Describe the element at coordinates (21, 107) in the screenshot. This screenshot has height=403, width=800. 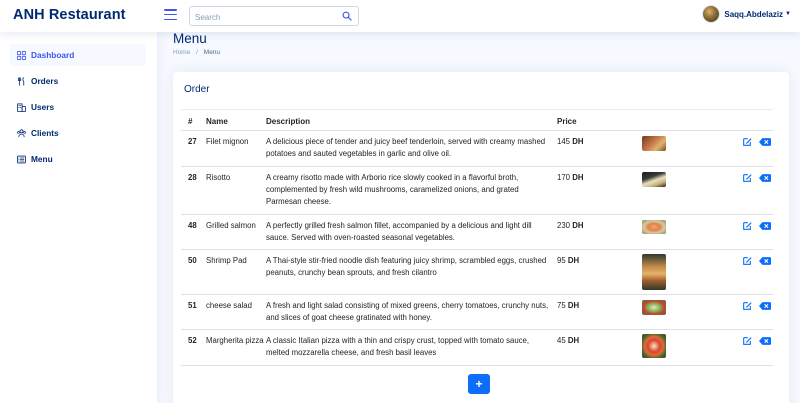
I see `building-icon` at that location.